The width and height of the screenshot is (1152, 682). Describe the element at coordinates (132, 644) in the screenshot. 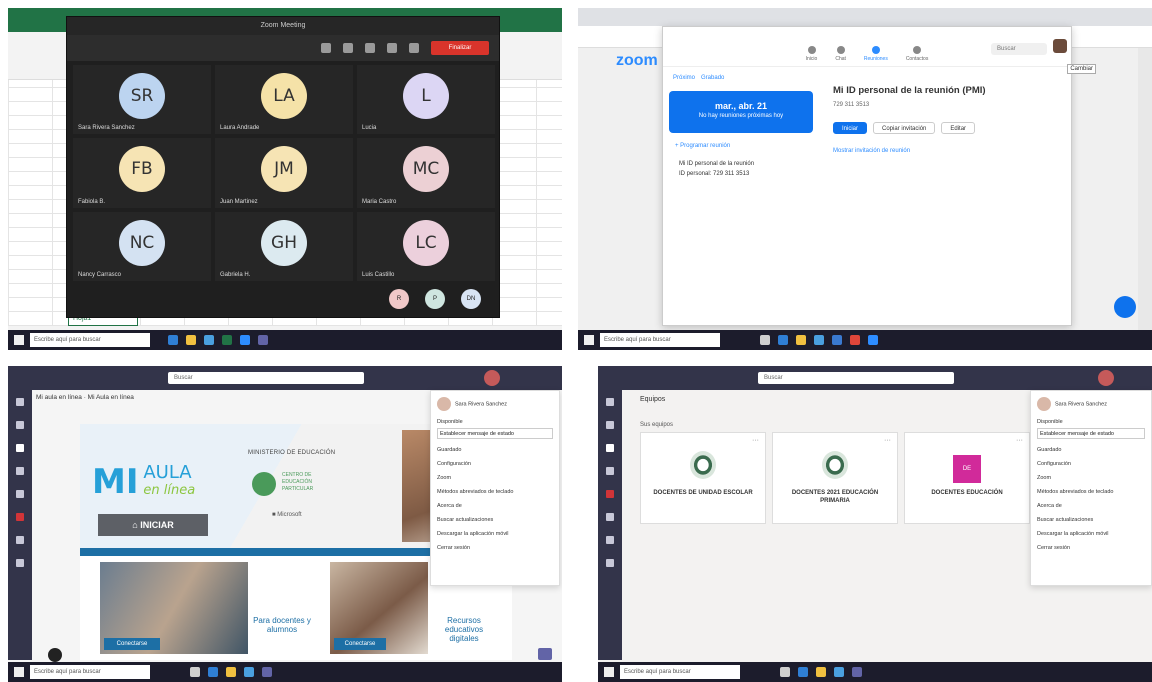

I see `connect-button-1: Conectarse` at that location.